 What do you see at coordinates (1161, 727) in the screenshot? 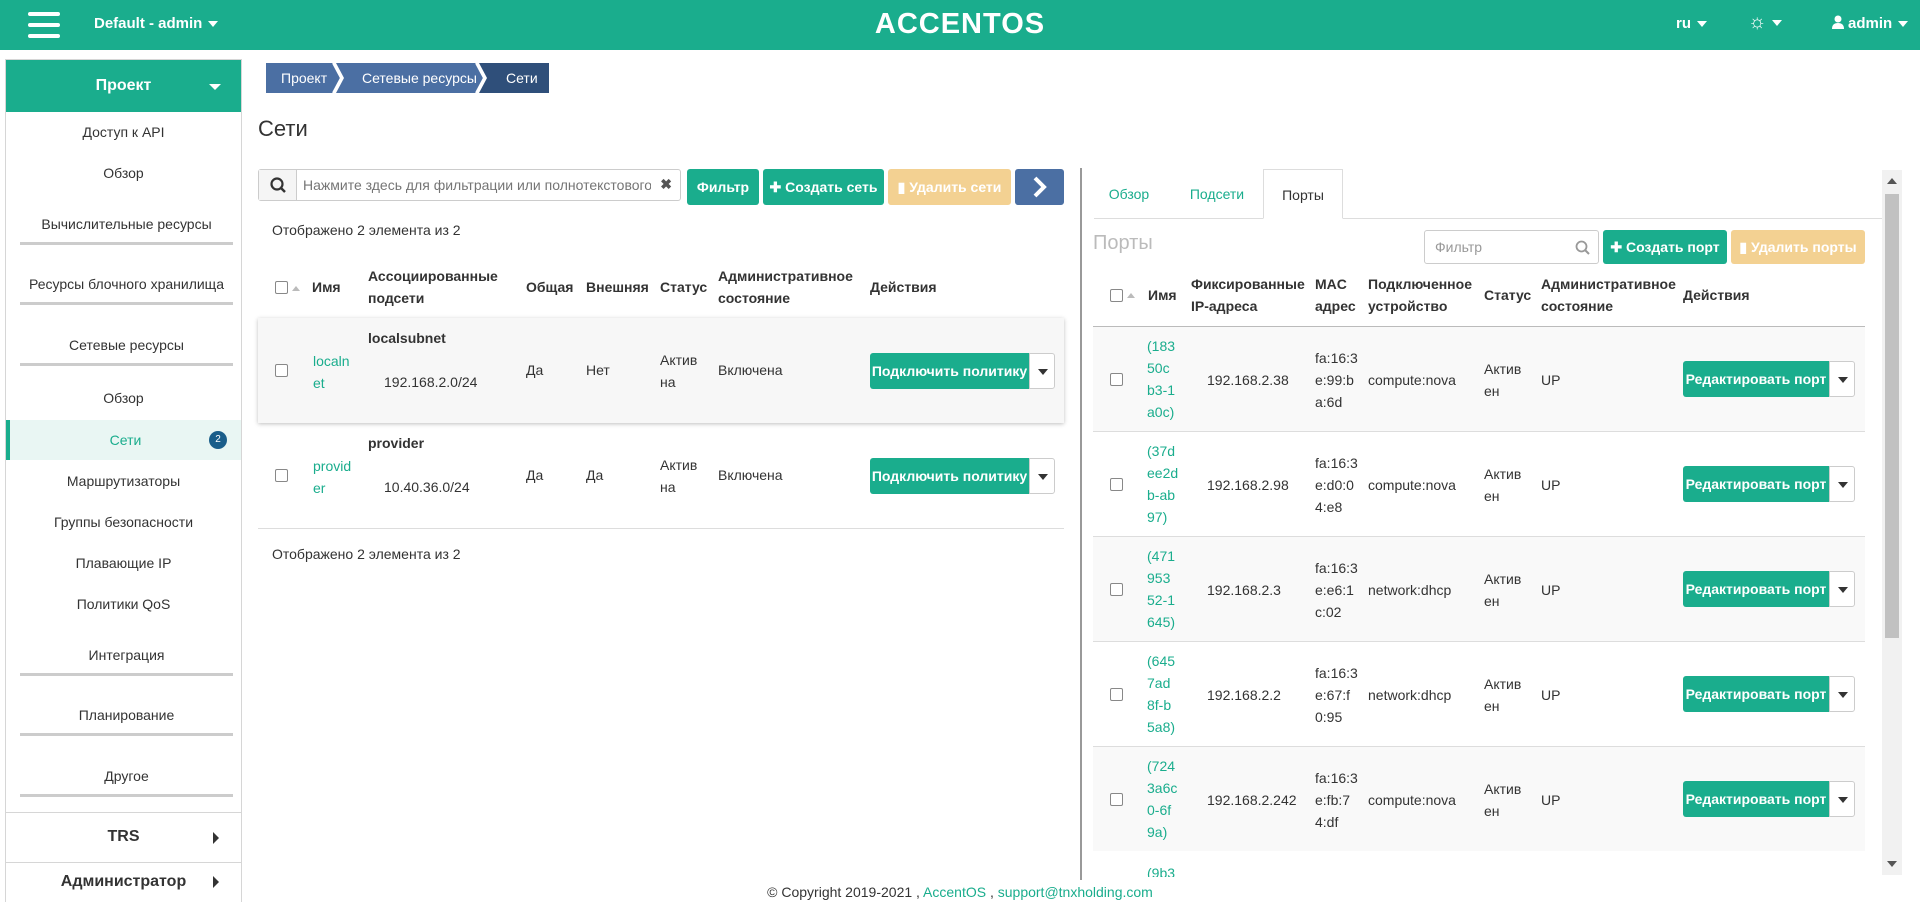
I see `port-name: 5a8)` at bounding box center [1161, 727].